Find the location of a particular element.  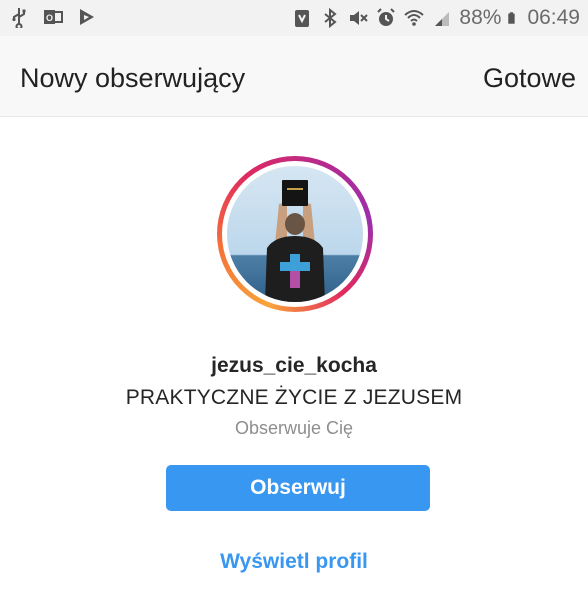

battery-icon is located at coordinates (512, 18).